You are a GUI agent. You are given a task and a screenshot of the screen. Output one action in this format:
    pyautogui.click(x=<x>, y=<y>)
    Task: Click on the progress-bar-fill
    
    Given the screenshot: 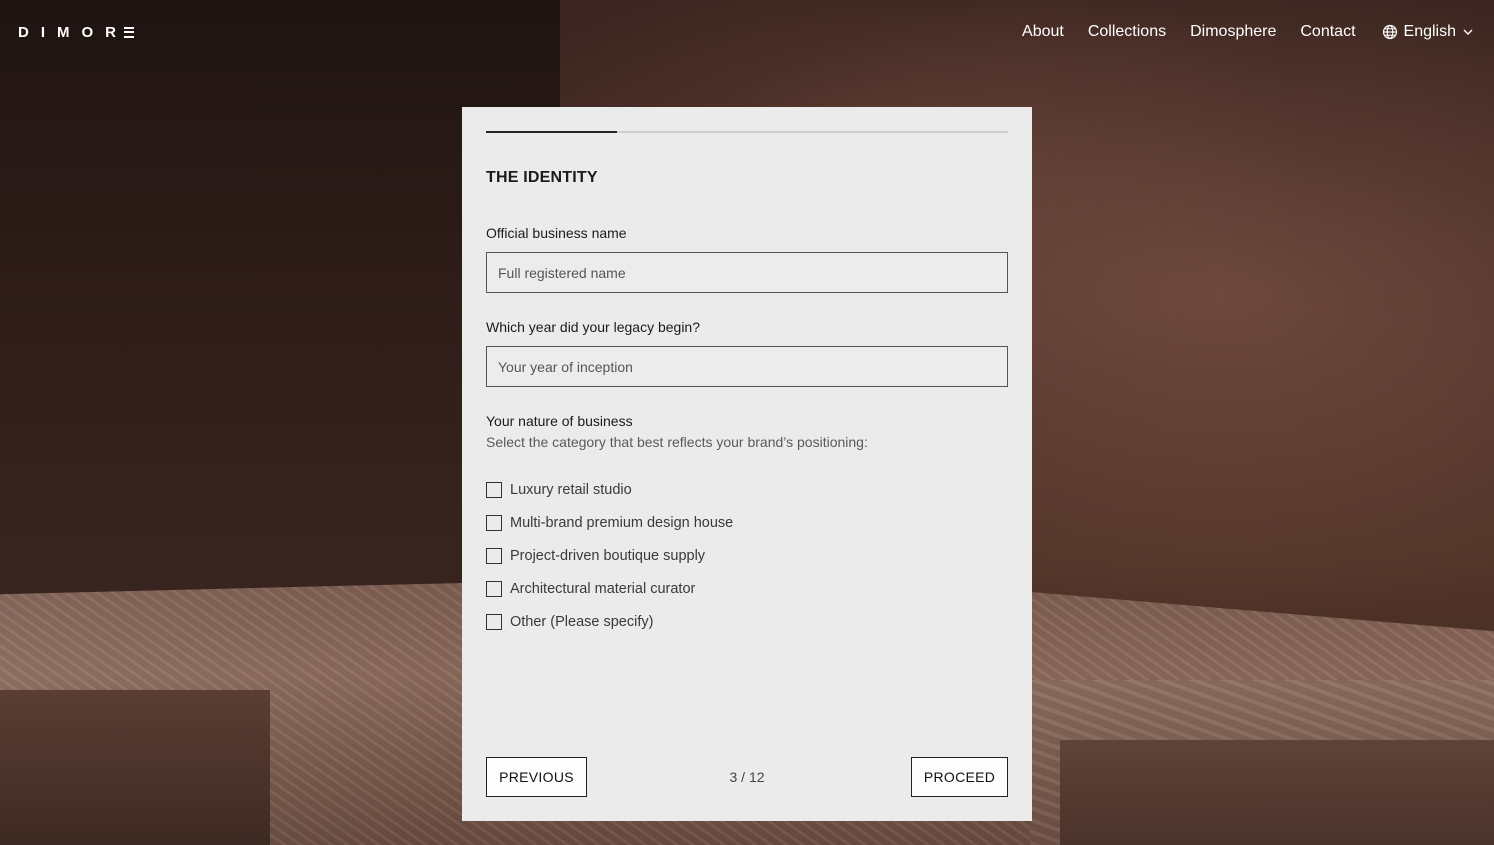 What is the action you would take?
    pyautogui.click(x=551, y=132)
    